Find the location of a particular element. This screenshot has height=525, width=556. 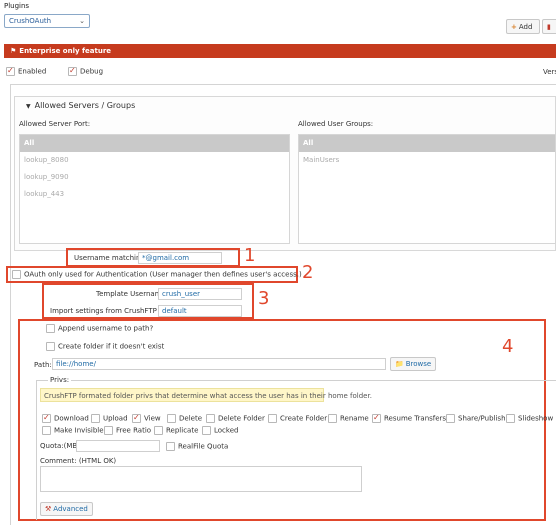

priv-slideshow: Slideshow is located at coordinates (529, 418).